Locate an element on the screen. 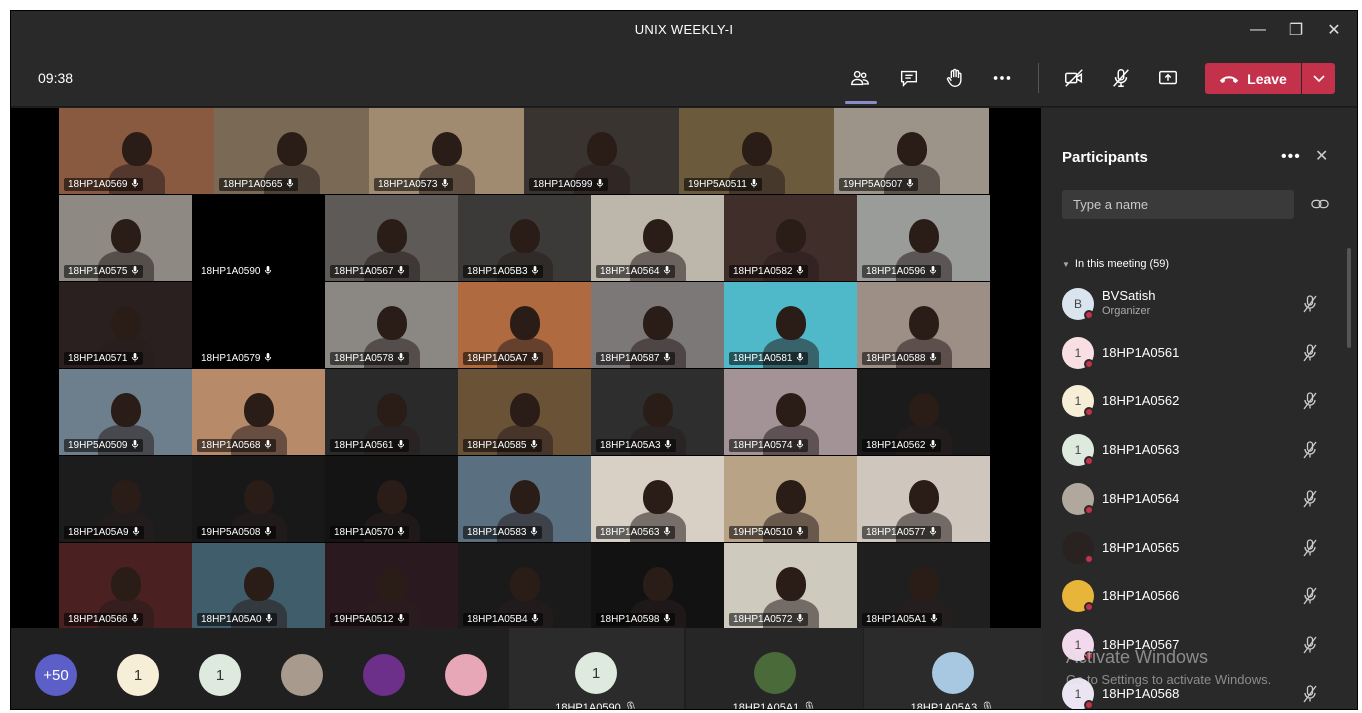  video-tile: 18HP1A05A0 is located at coordinates (258, 586).